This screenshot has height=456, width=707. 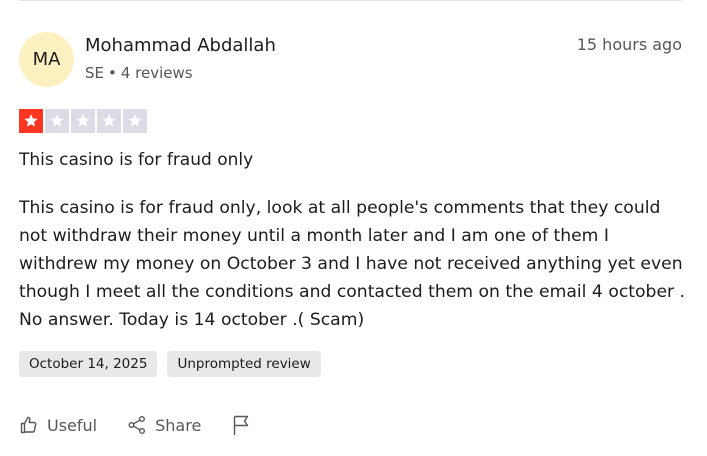 I want to click on badges: October 14, 2025 Unprompted review, so click(x=170, y=364).